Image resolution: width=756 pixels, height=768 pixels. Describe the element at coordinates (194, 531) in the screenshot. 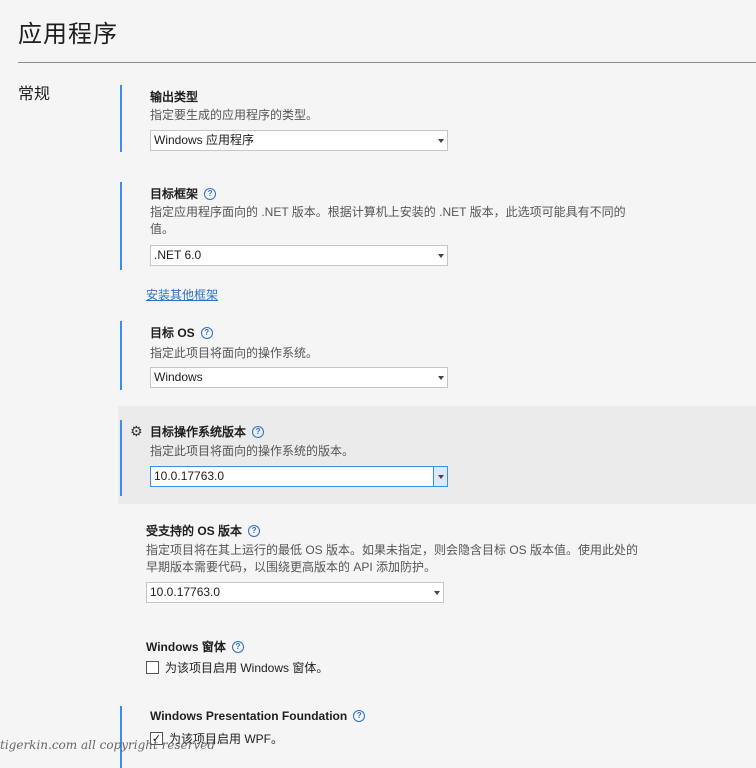

I see `supported-os-version-label: 受支持的 OS 版本` at that location.